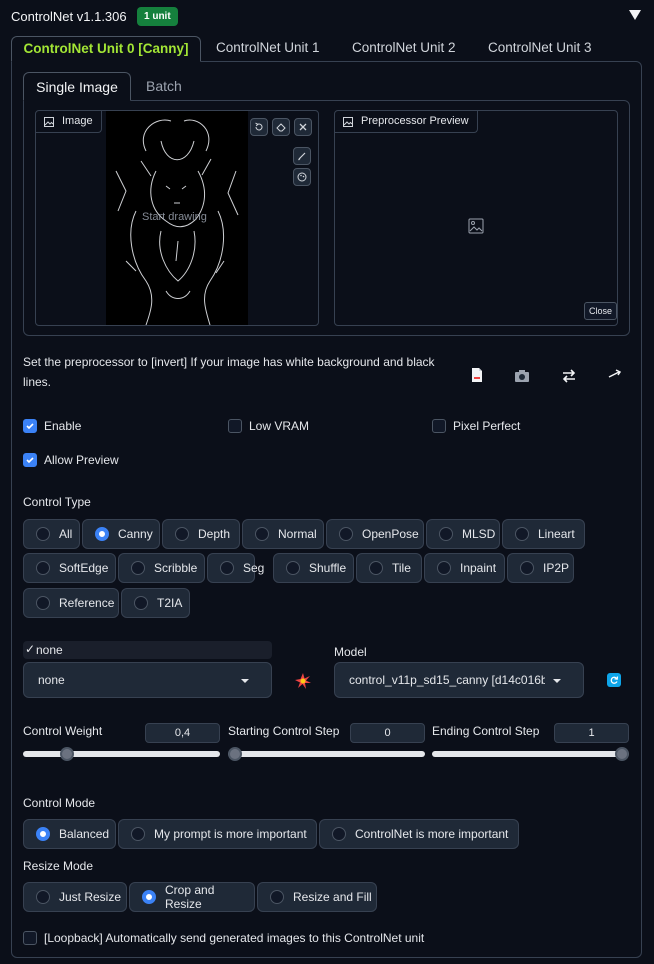  What do you see at coordinates (283, 534) in the screenshot?
I see `radio-option-normal: Normal` at bounding box center [283, 534].